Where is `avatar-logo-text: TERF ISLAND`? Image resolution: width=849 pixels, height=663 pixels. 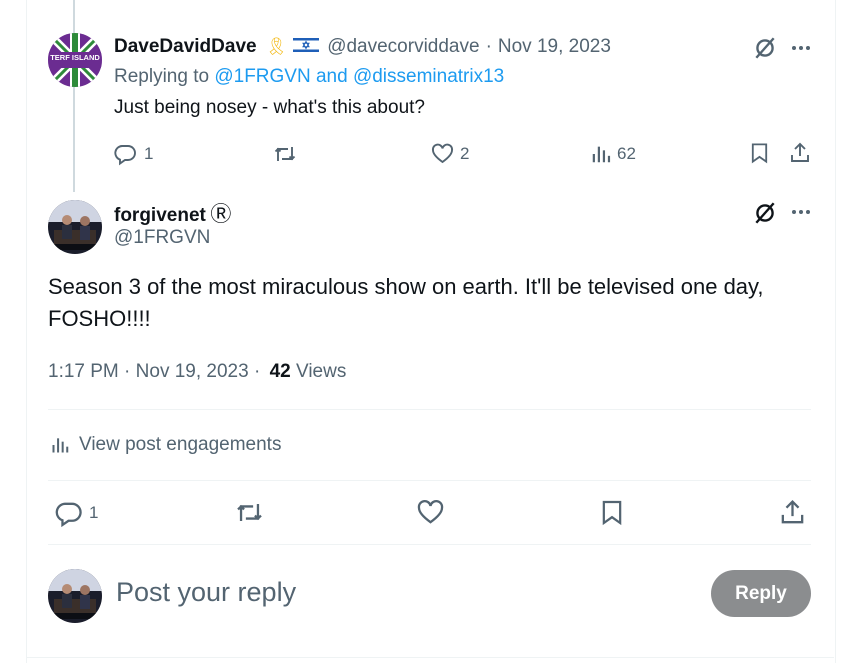 avatar-logo-text: TERF ISLAND is located at coordinates (75, 57).